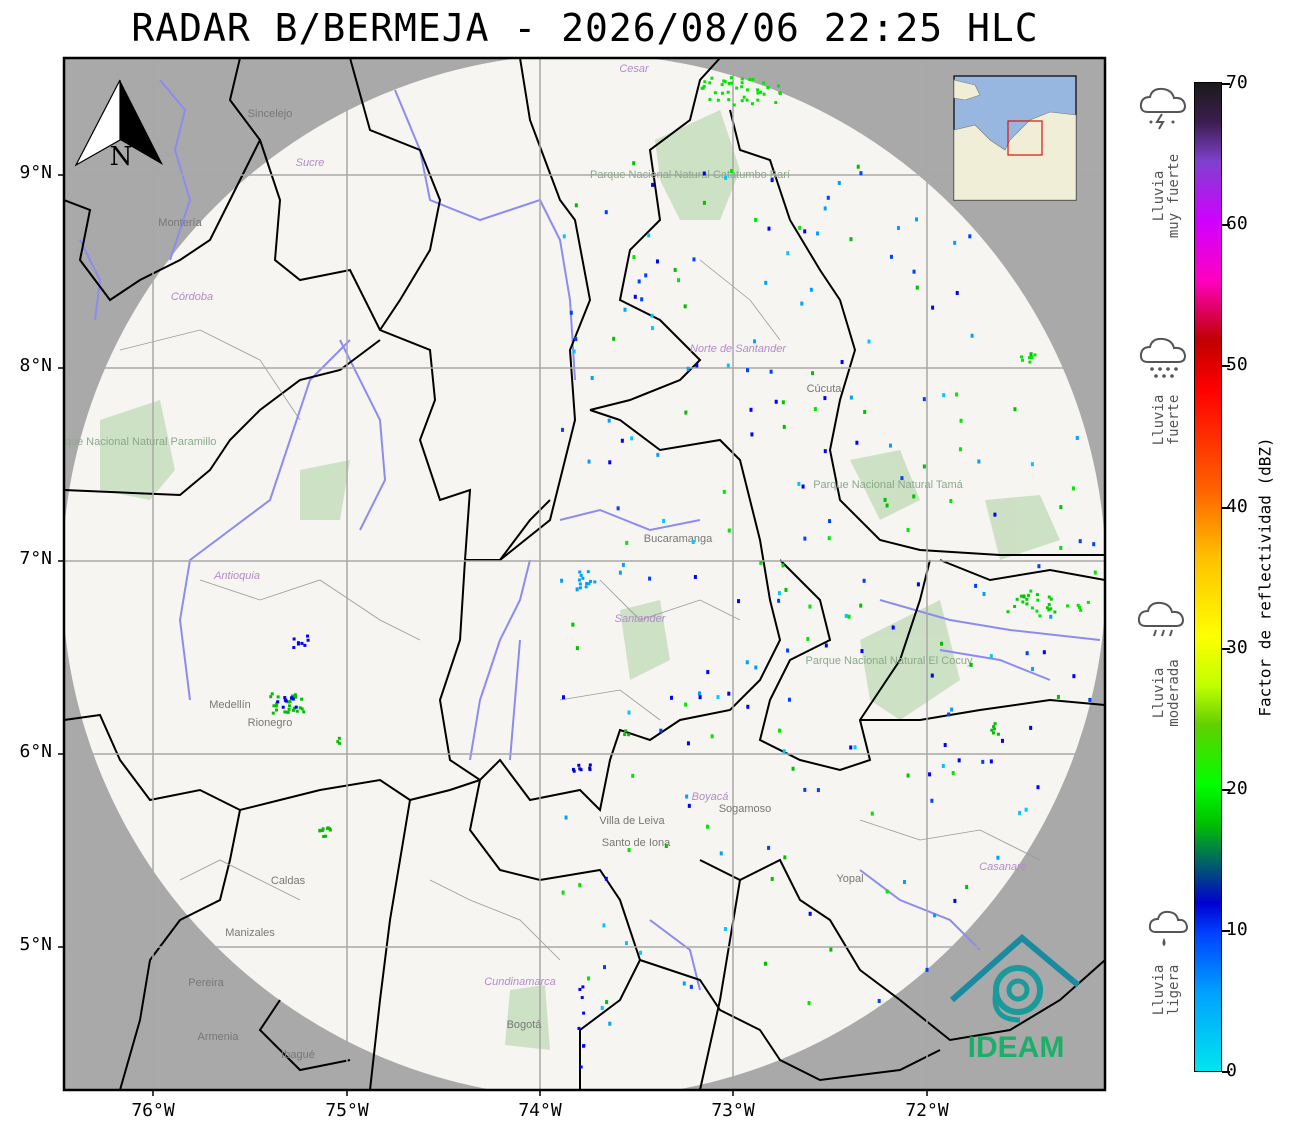  I want to click on reflectivity-colorbar, so click(1208, 577).